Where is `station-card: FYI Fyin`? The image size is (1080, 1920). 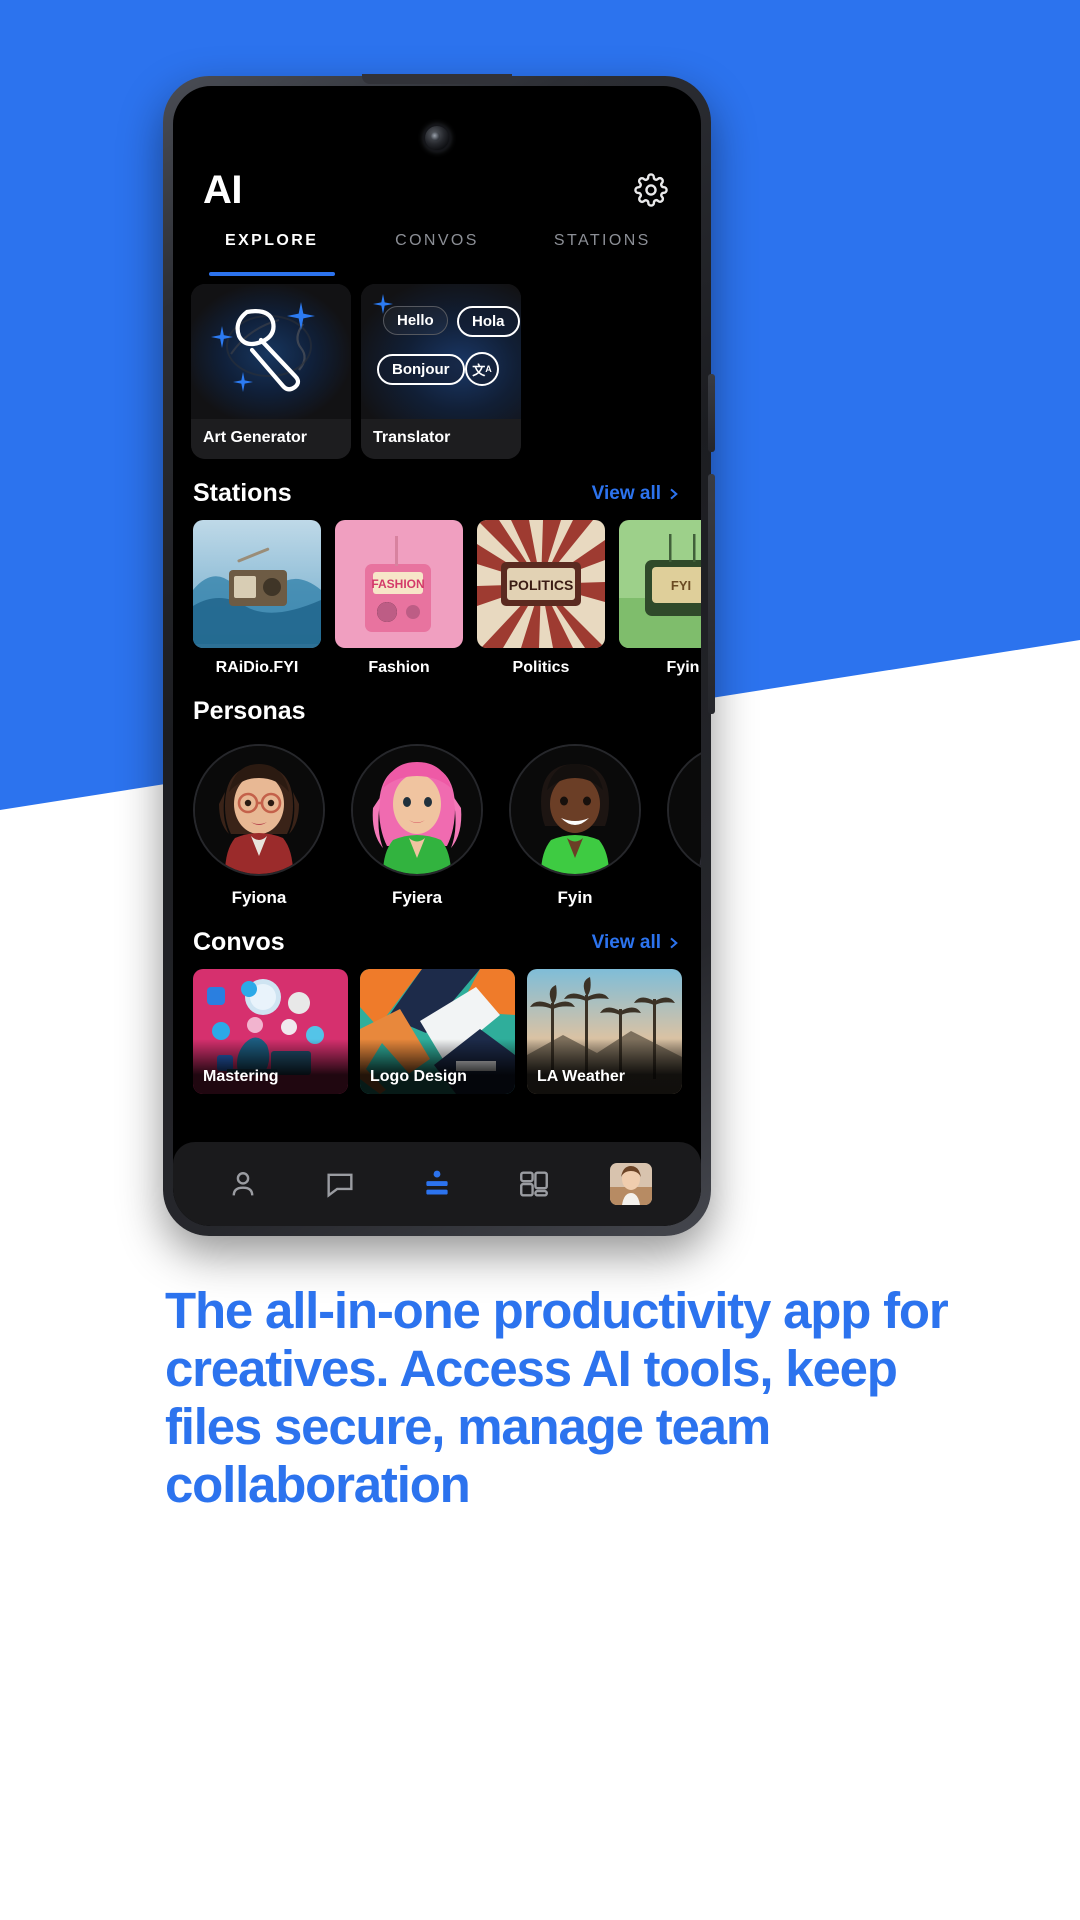 station-card: FYI Fyin is located at coordinates (660, 598).